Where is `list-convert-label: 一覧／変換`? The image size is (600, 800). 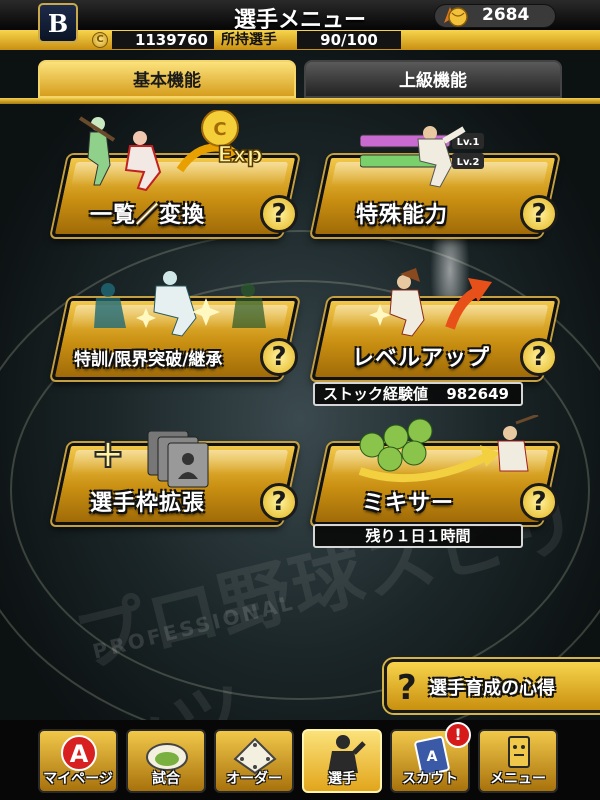 list-convert-label: 一覧／変換 is located at coordinates (148, 215).